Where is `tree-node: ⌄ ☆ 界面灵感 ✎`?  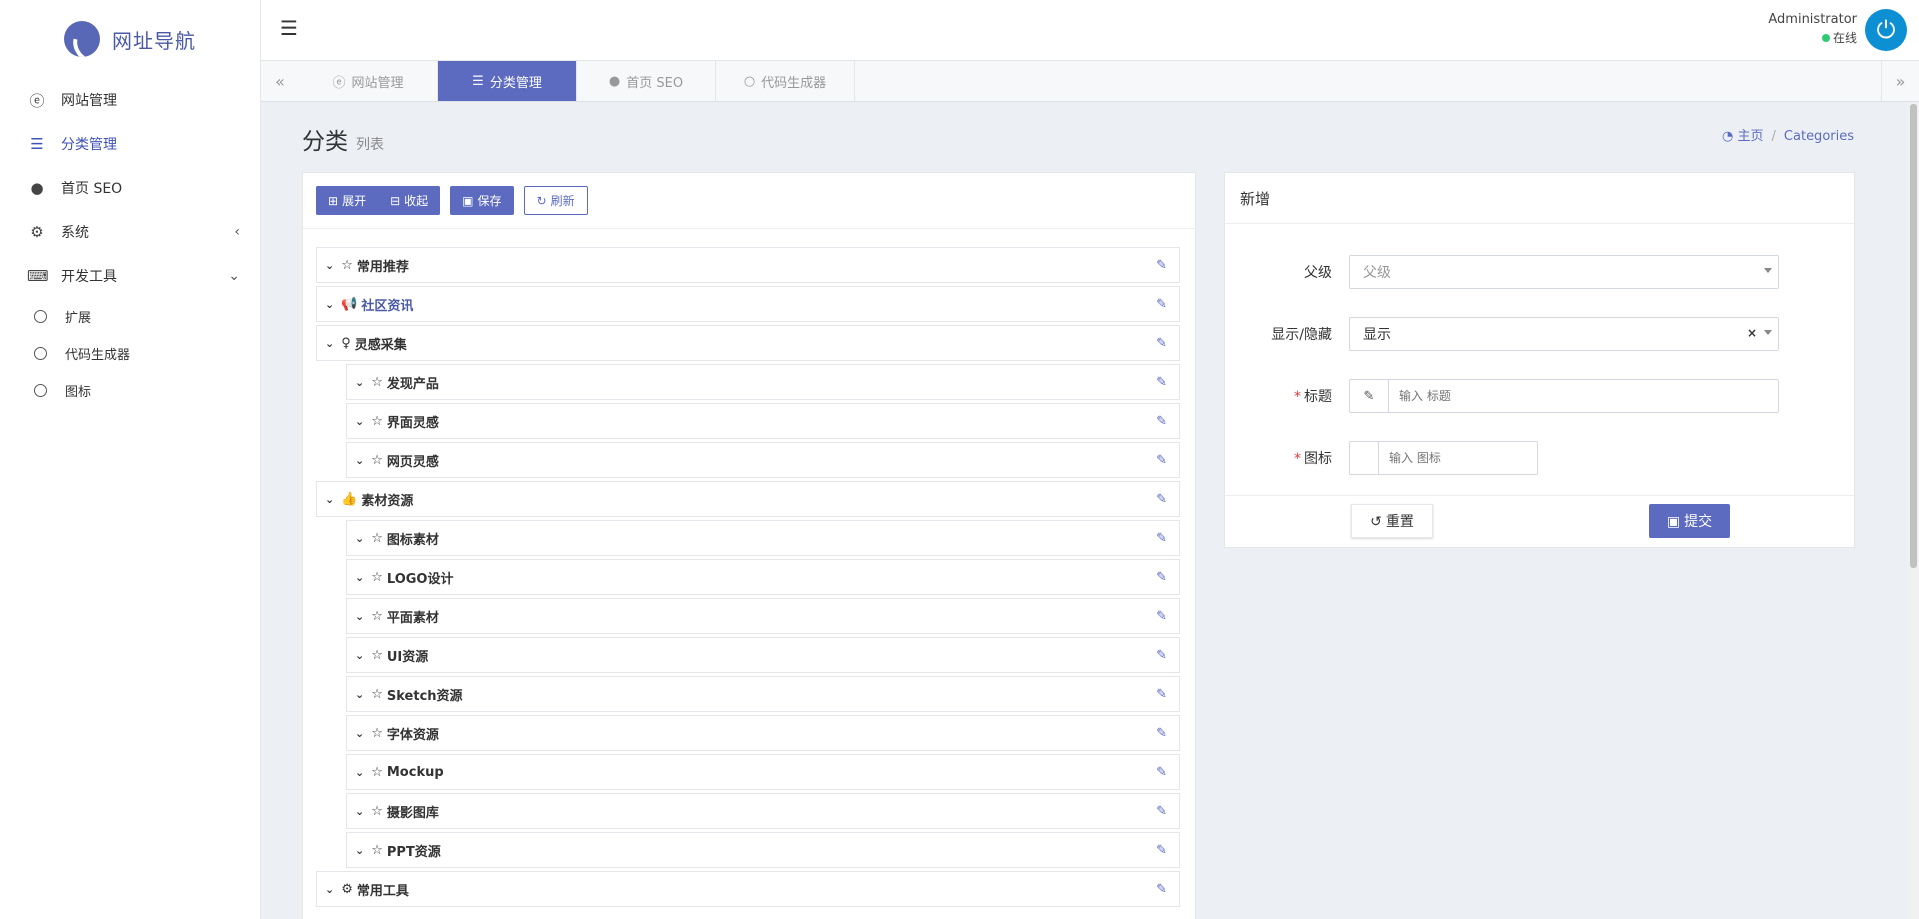 tree-node: ⌄ ☆ 界面灵感 ✎ is located at coordinates (763, 421).